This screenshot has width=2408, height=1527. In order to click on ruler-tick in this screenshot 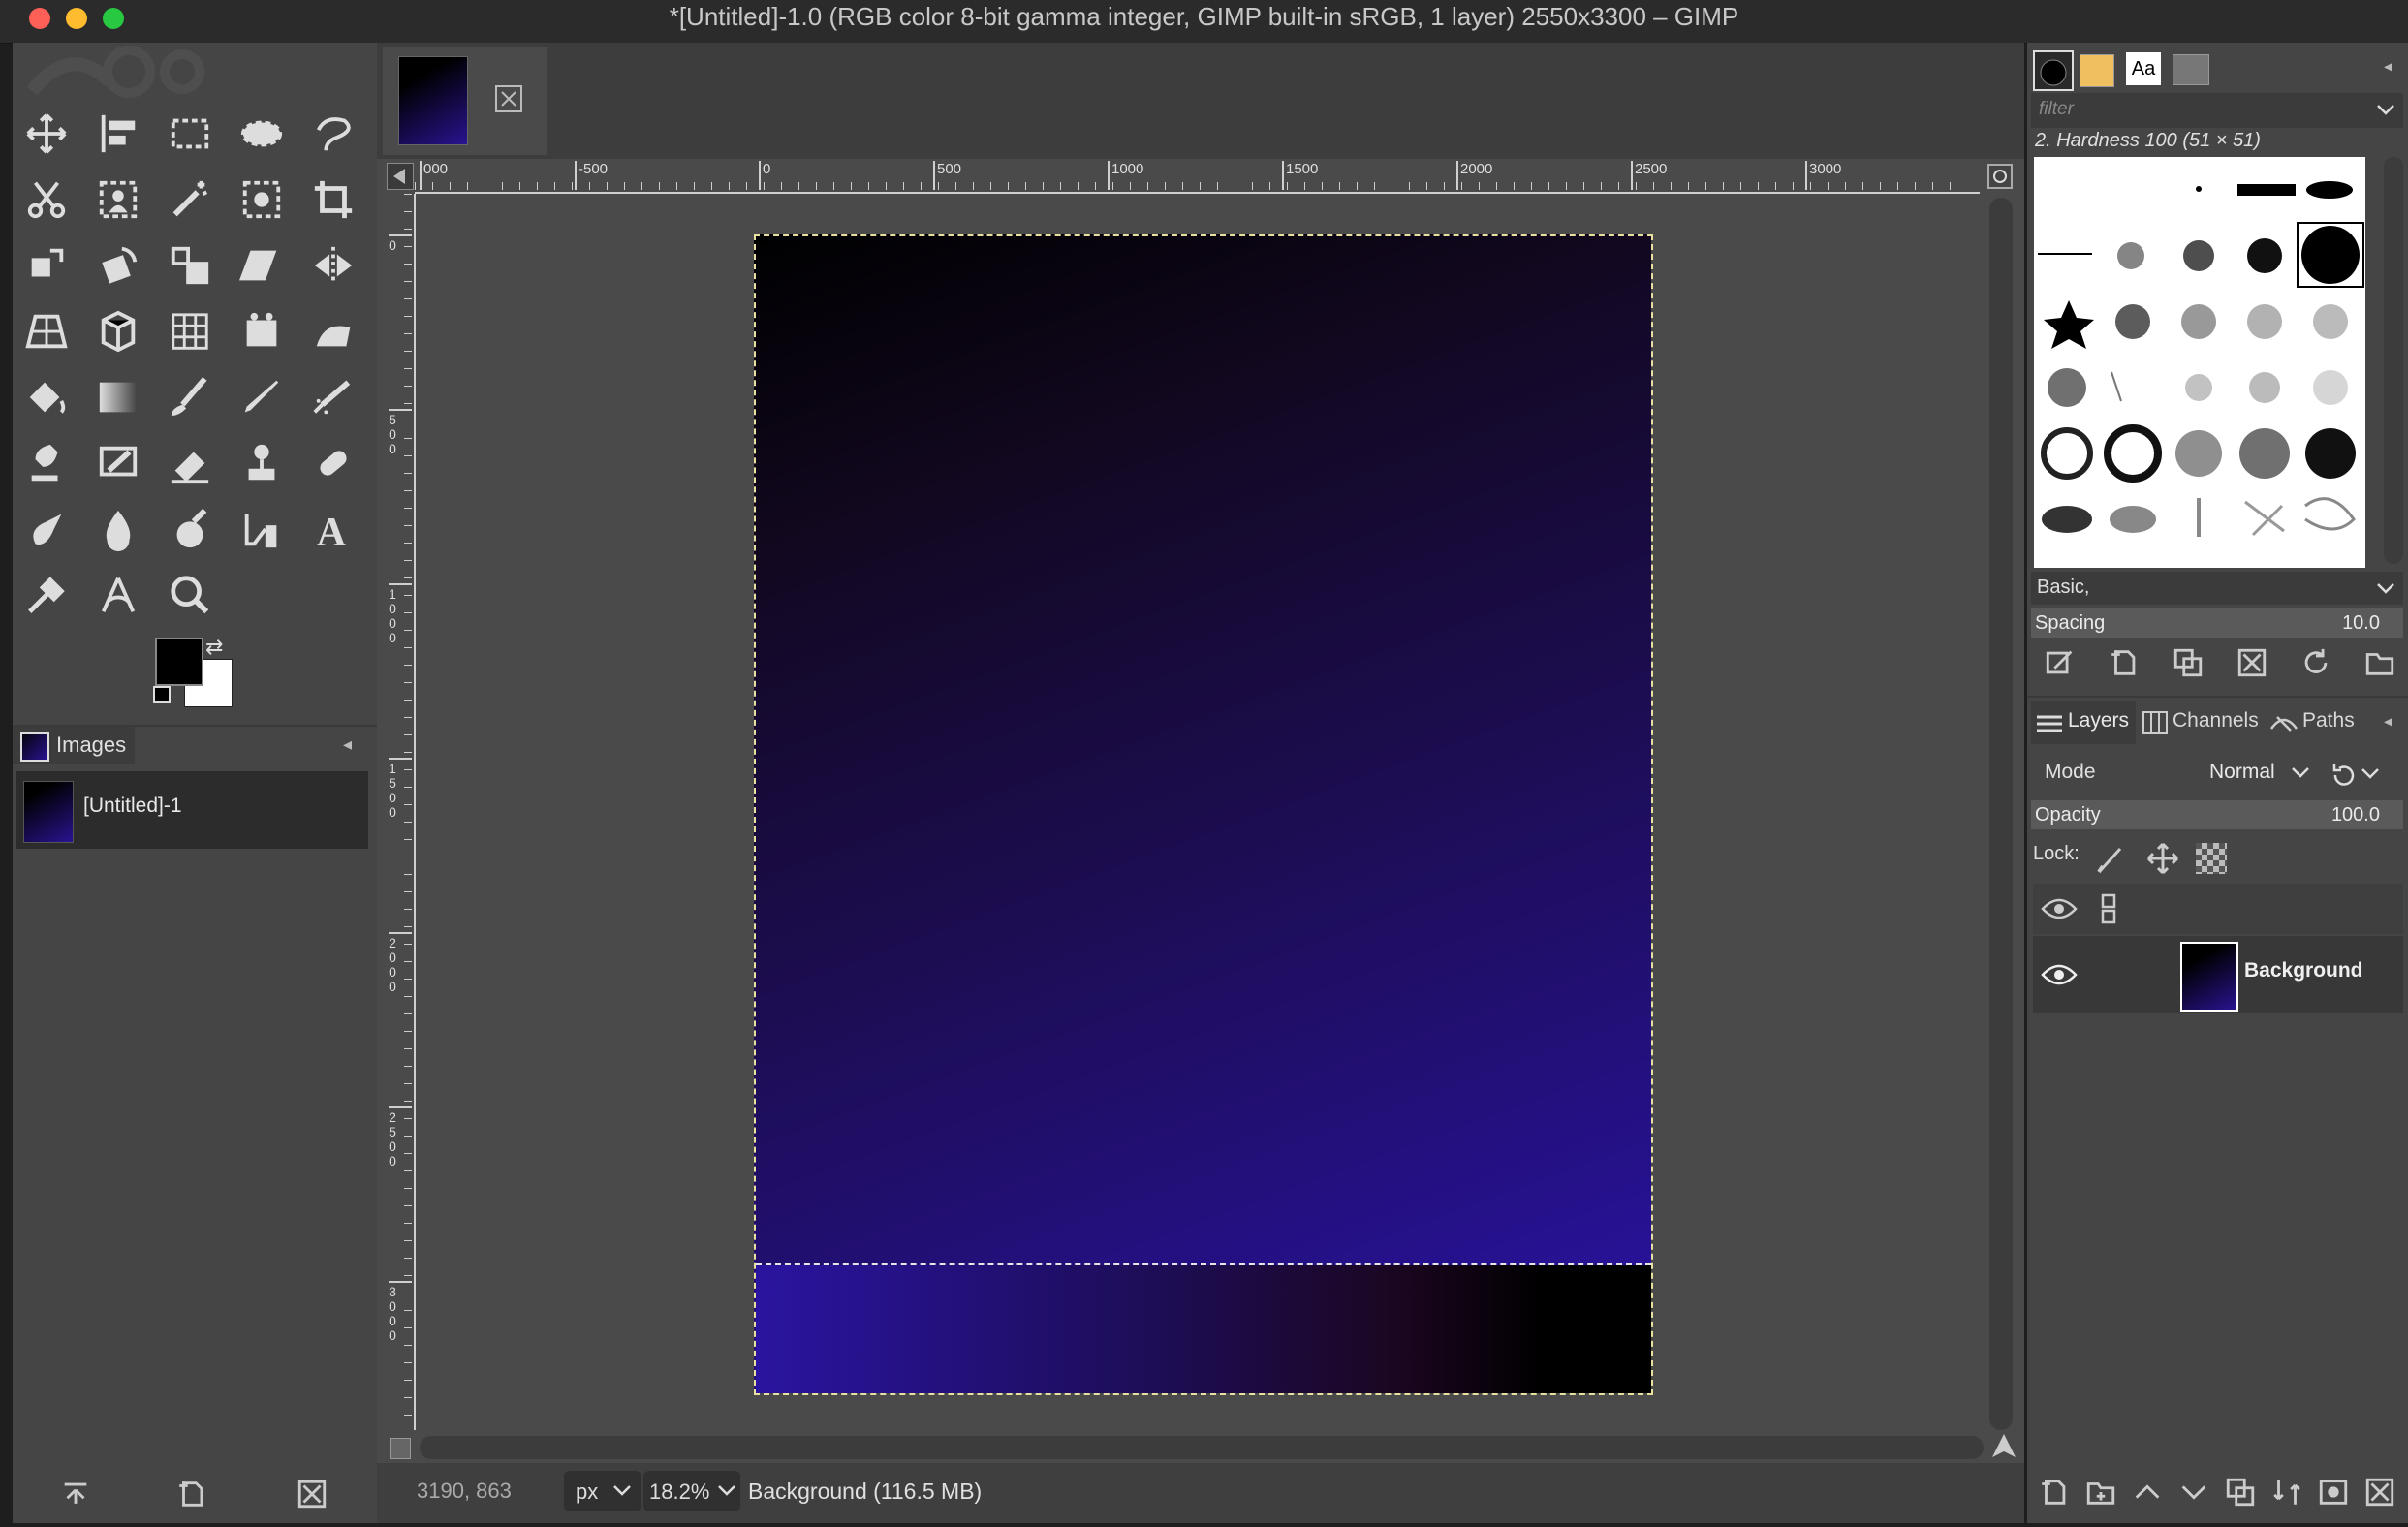, I will do `click(1457, 175)`.